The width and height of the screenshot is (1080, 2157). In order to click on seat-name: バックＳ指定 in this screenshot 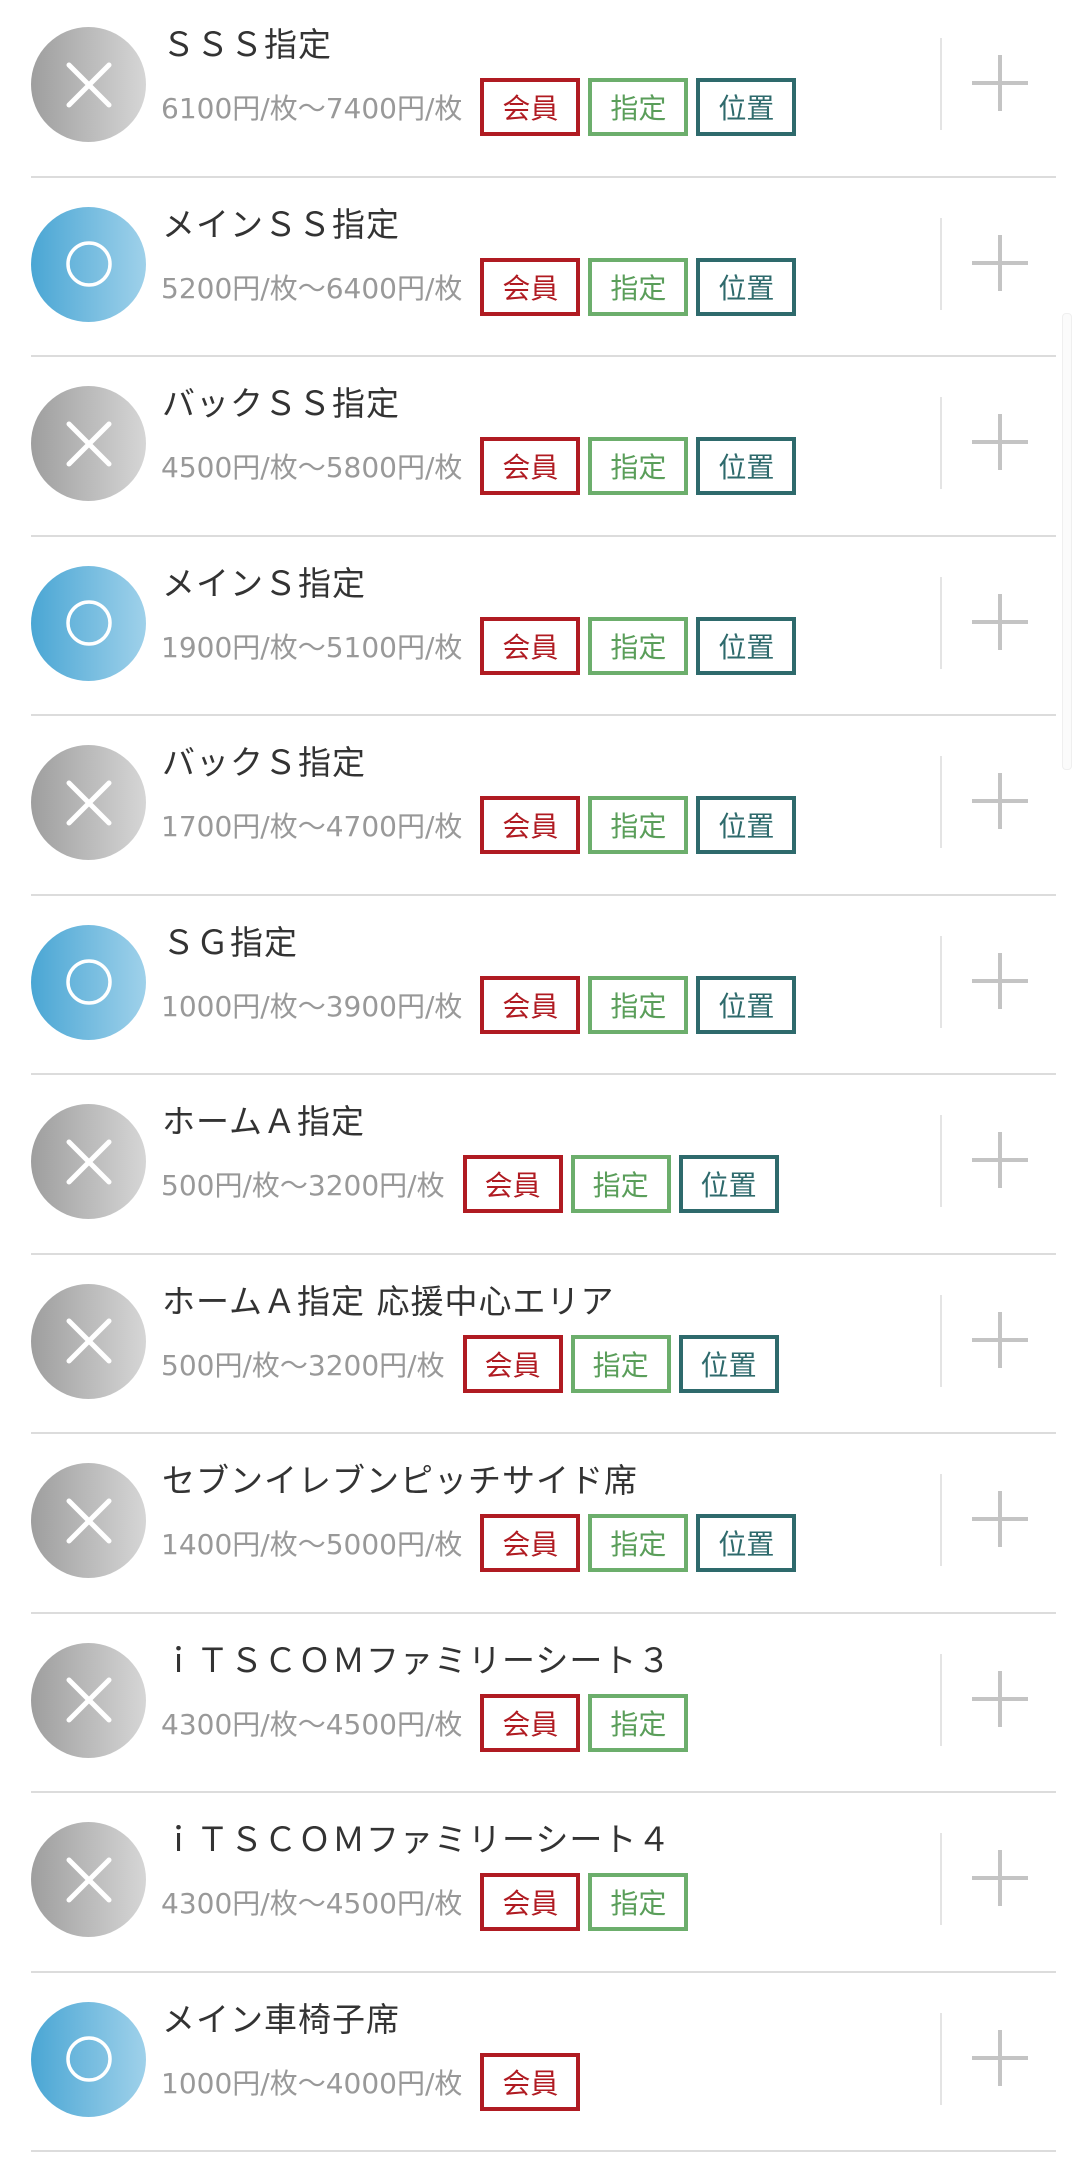, I will do `click(264, 763)`.